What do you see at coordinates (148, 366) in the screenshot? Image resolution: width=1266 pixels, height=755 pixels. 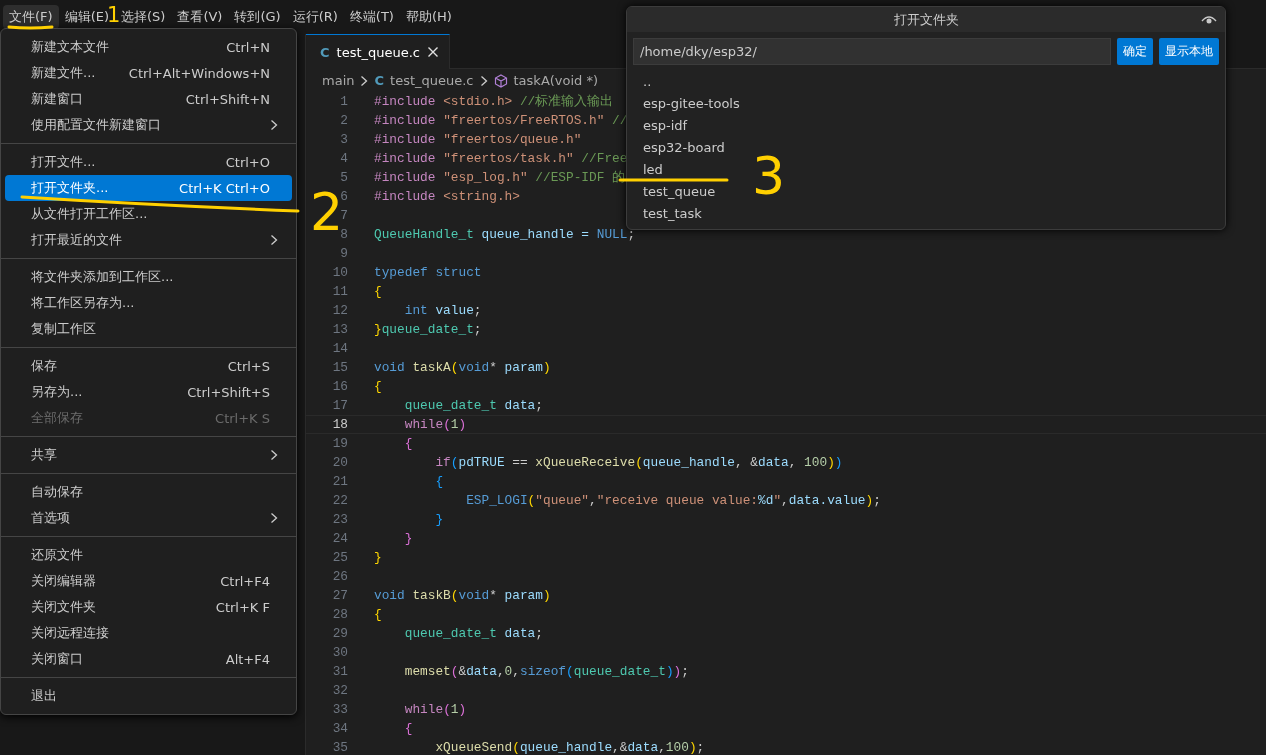 I see `menu-item: 保存 Ctrl+S` at bounding box center [148, 366].